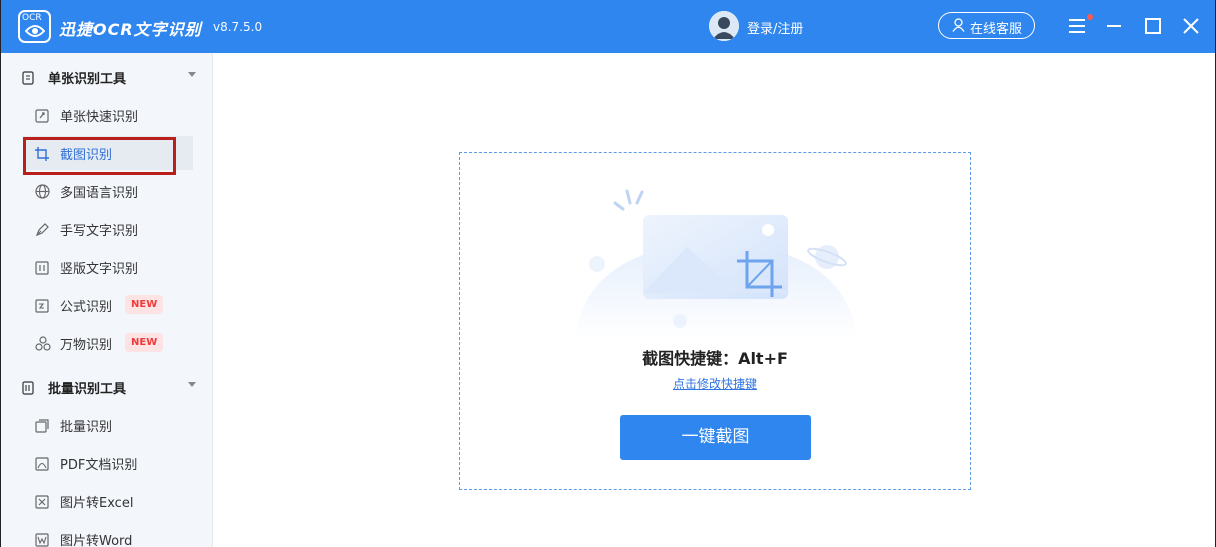 This screenshot has height=547, width=1216. What do you see at coordinates (1077, 26) in the screenshot?
I see `menu-icon` at bounding box center [1077, 26].